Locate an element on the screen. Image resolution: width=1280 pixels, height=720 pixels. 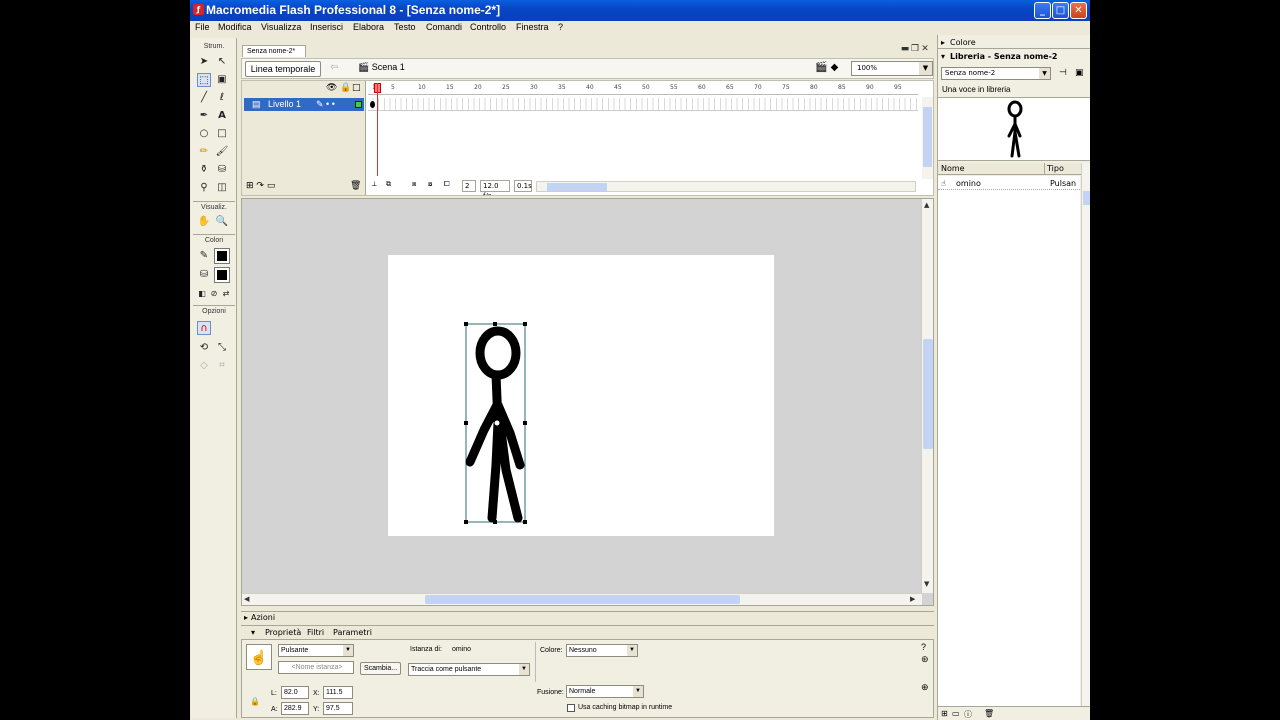
selection-tool-icon: ➤ is located at coordinates (204, 62).